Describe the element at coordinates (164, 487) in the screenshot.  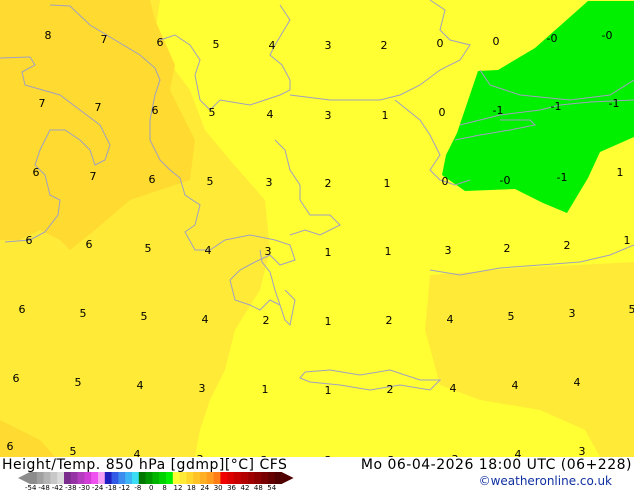
I see `legend-tick-label: 8` at that location.